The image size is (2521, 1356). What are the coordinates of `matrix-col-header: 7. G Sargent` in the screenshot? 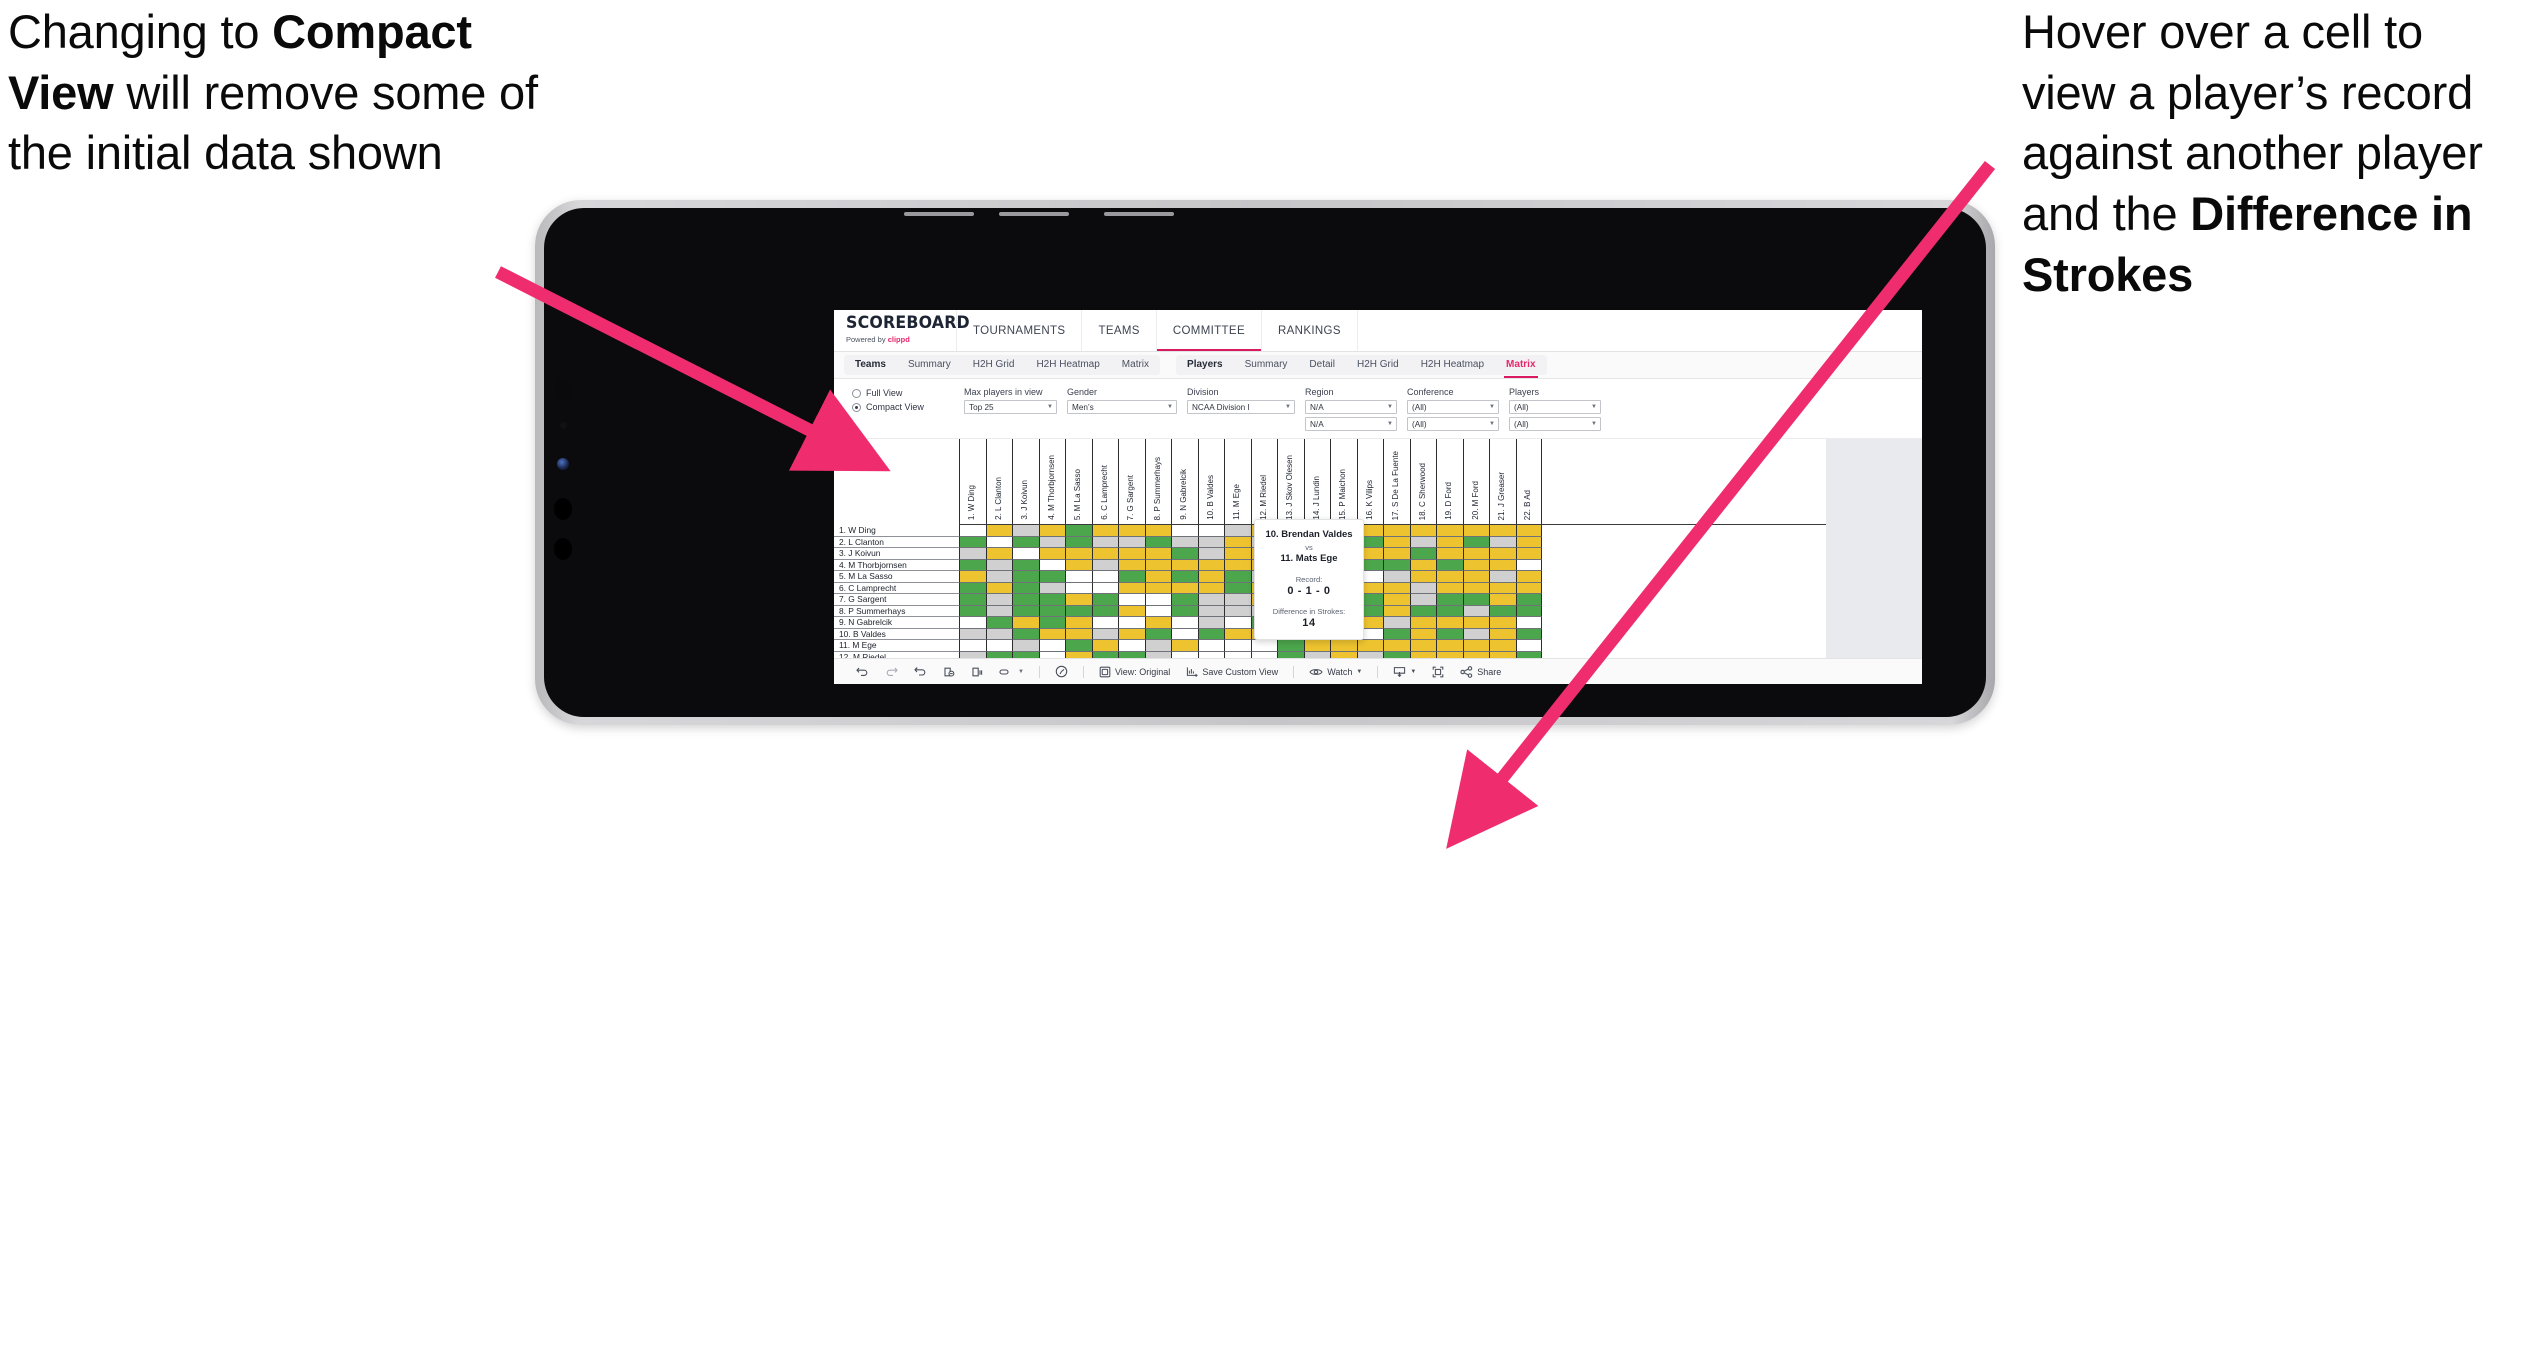 It's located at (1131, 481).